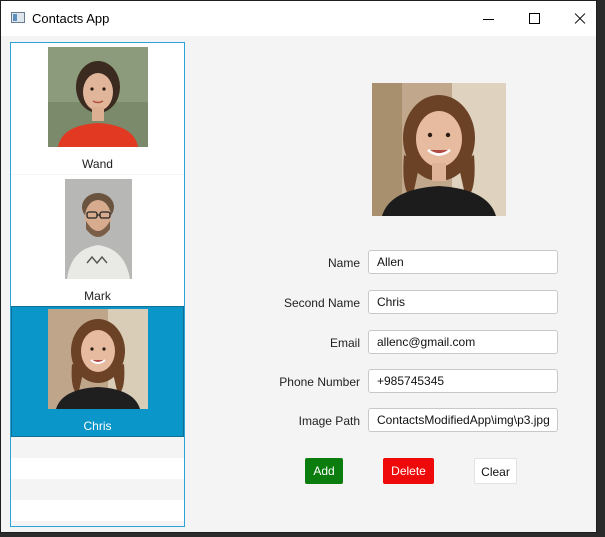 Image resolution: width=605 pixels, height=537 pixels. What do you see at coordinates (463, 381) in the screenshot?
I see `phone-number-field: +985745345` at bounding box center [463, 381].